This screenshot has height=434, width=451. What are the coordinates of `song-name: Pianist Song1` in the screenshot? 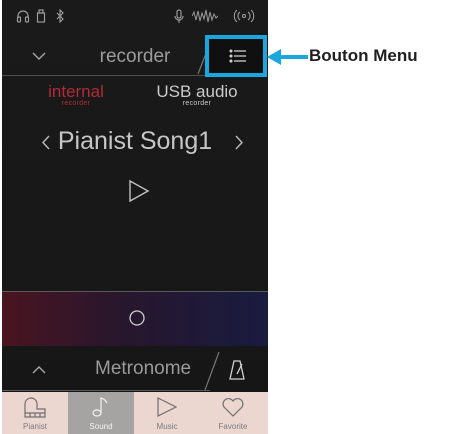 It's located at (135, 141).